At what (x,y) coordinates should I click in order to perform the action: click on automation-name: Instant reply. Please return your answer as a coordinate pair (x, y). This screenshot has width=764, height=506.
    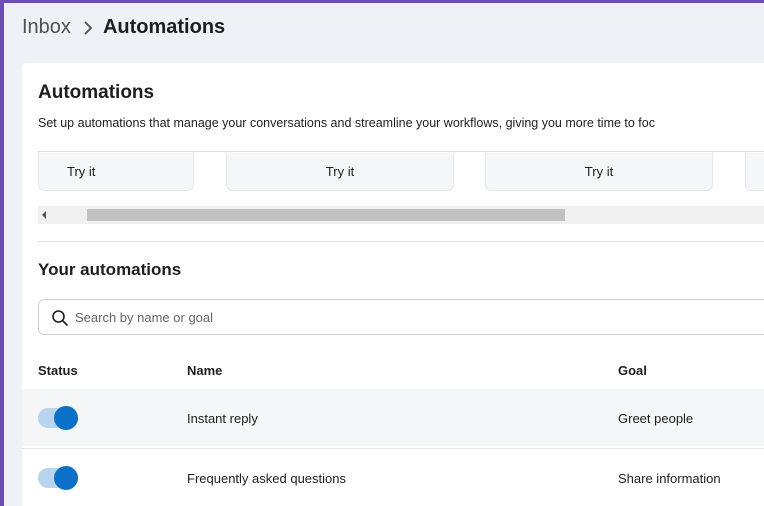
    Looking at the image, I should click on (222, 418).